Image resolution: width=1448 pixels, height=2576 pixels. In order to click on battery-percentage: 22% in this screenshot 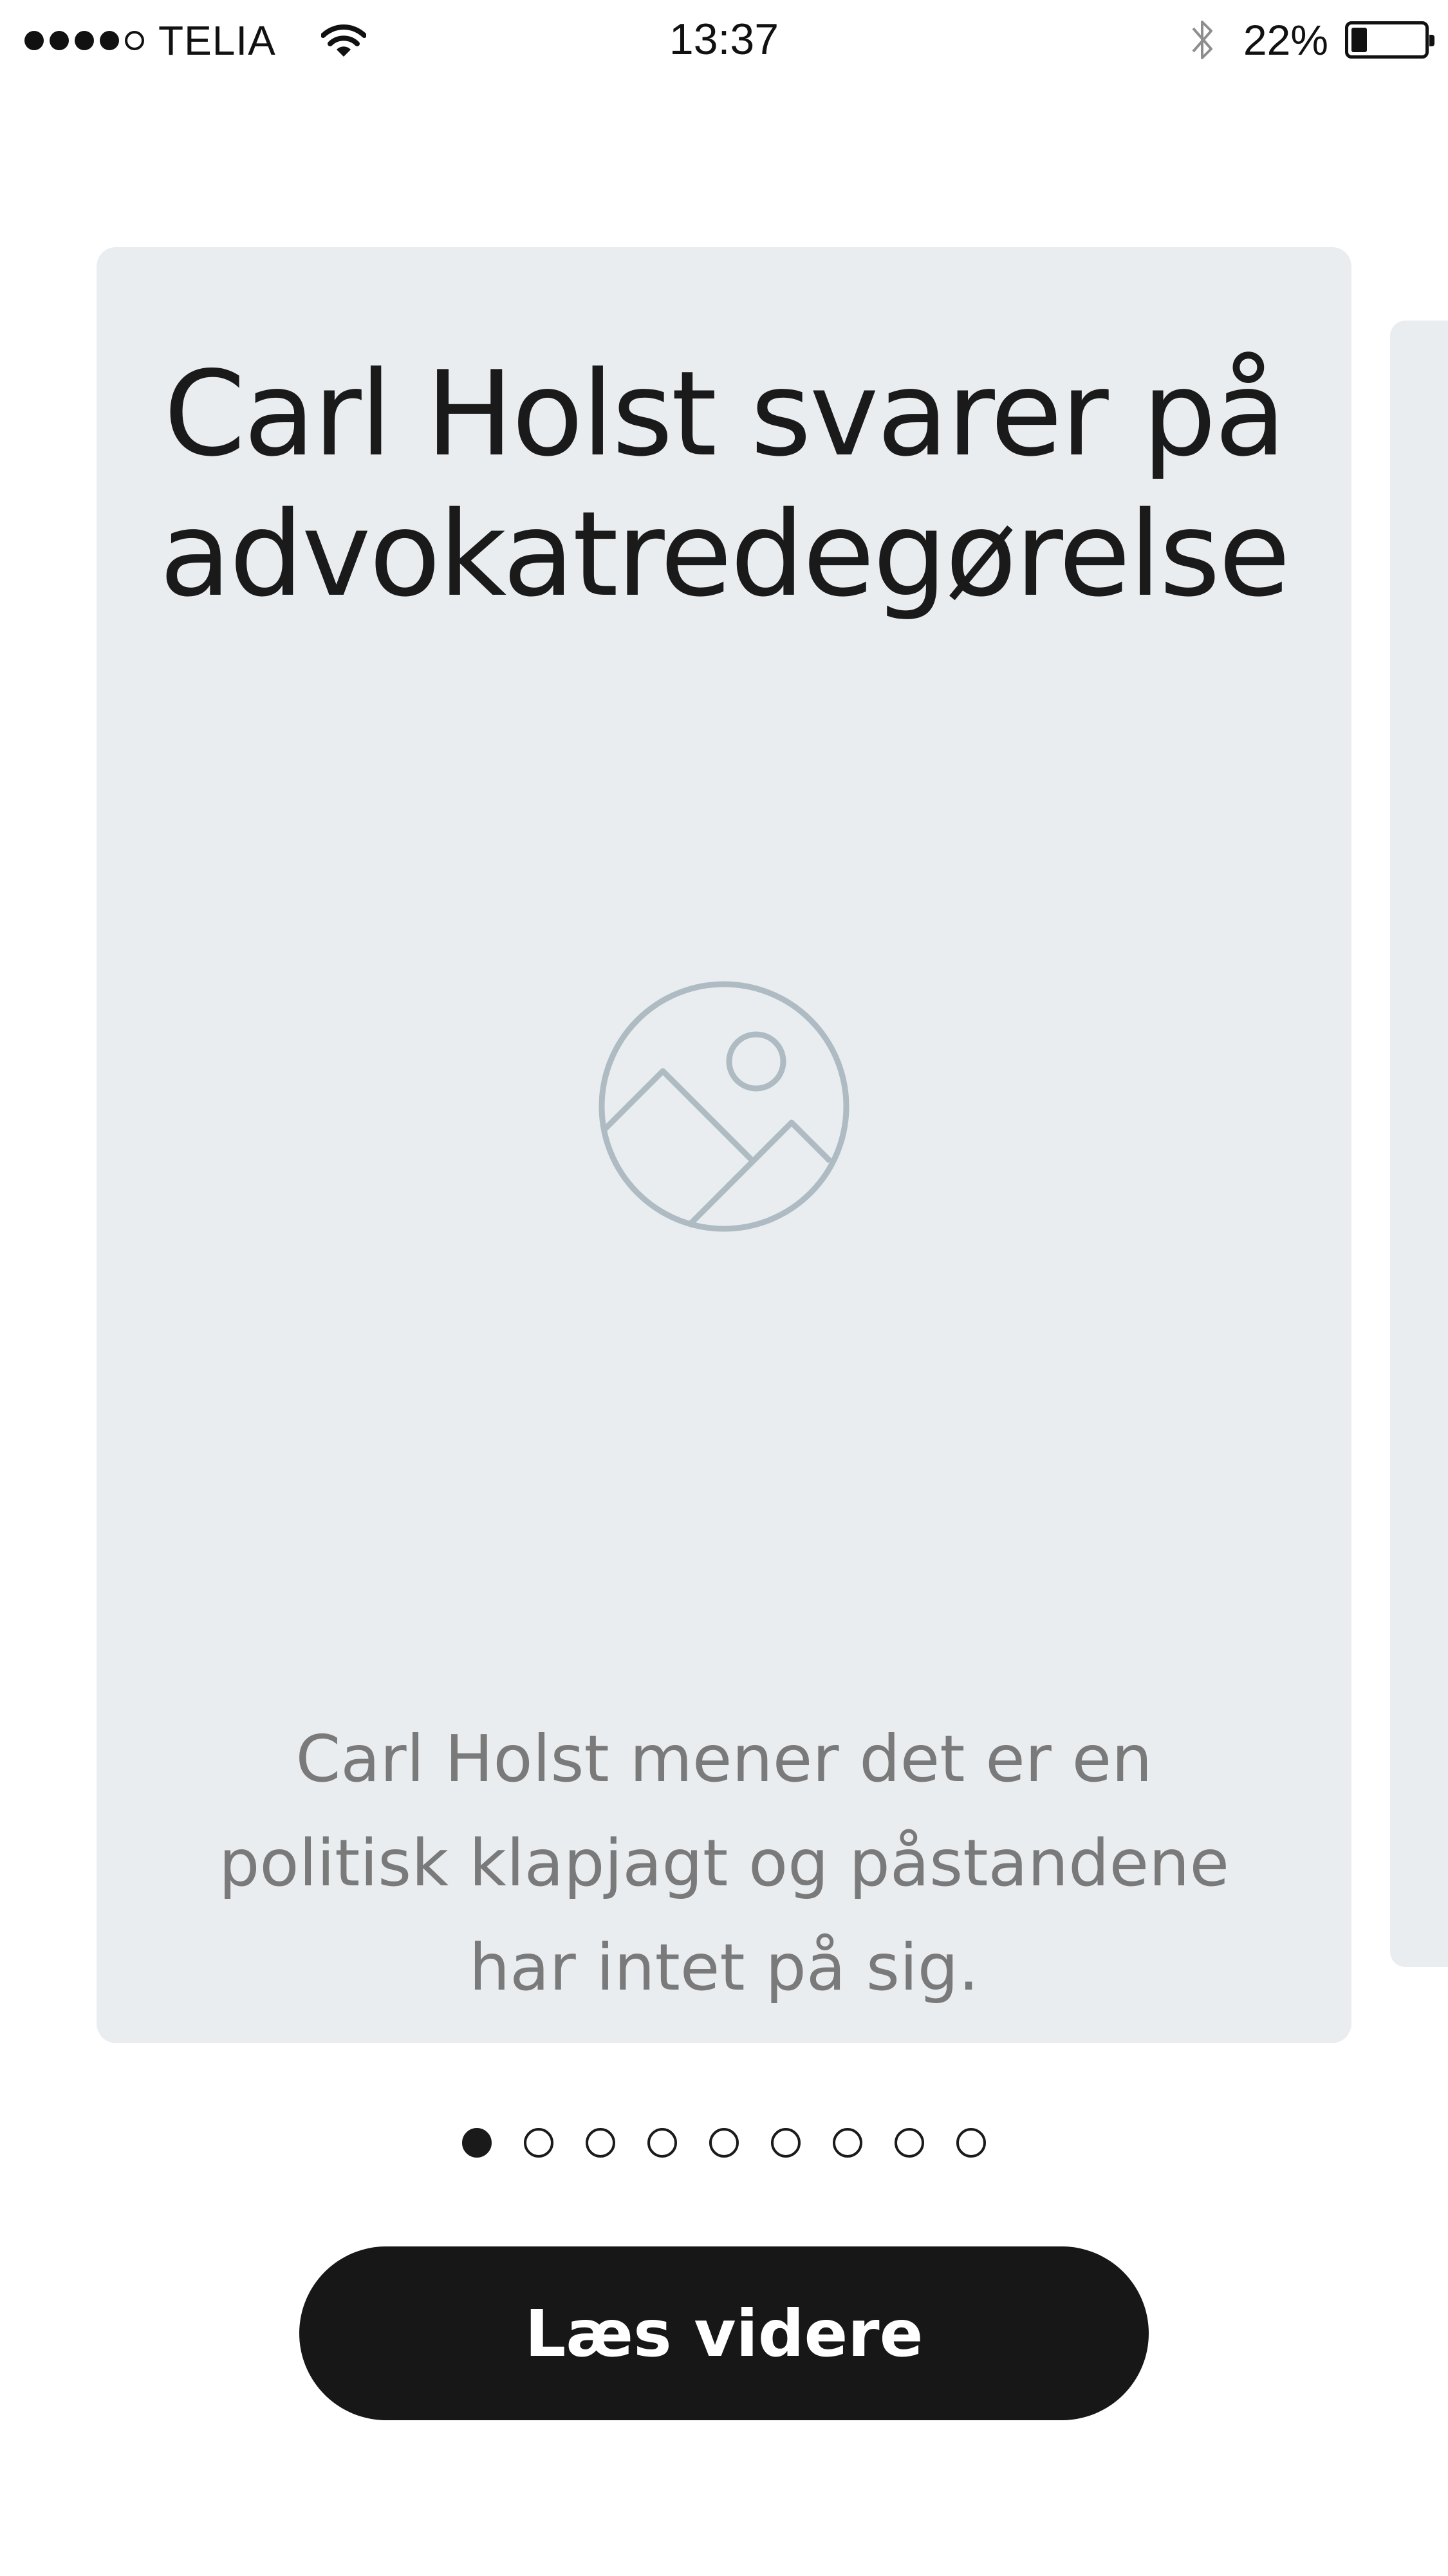, I will do `click(1285, 40)`.